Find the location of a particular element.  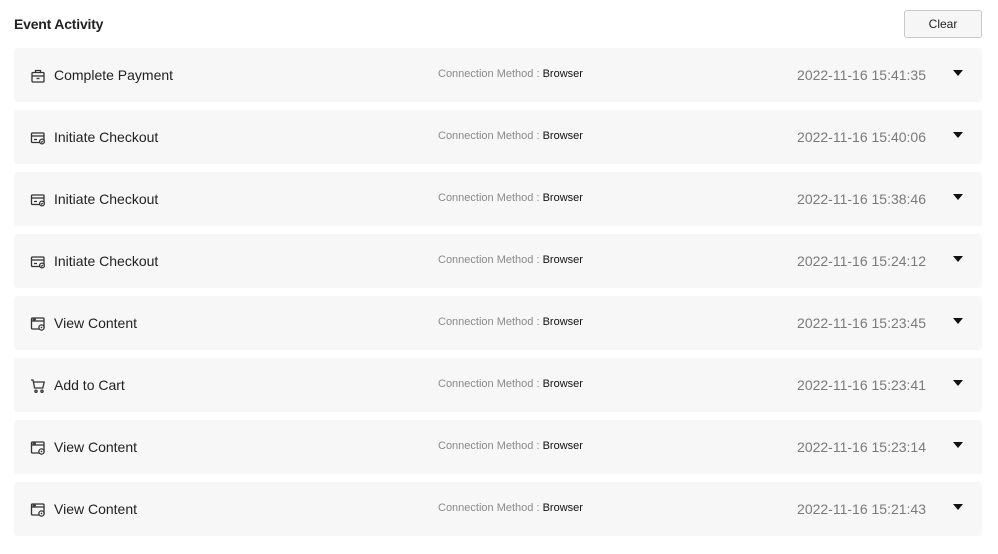

event-timestamp: 2022-11-16 15:23:45 is located at coordinates (861, 323).